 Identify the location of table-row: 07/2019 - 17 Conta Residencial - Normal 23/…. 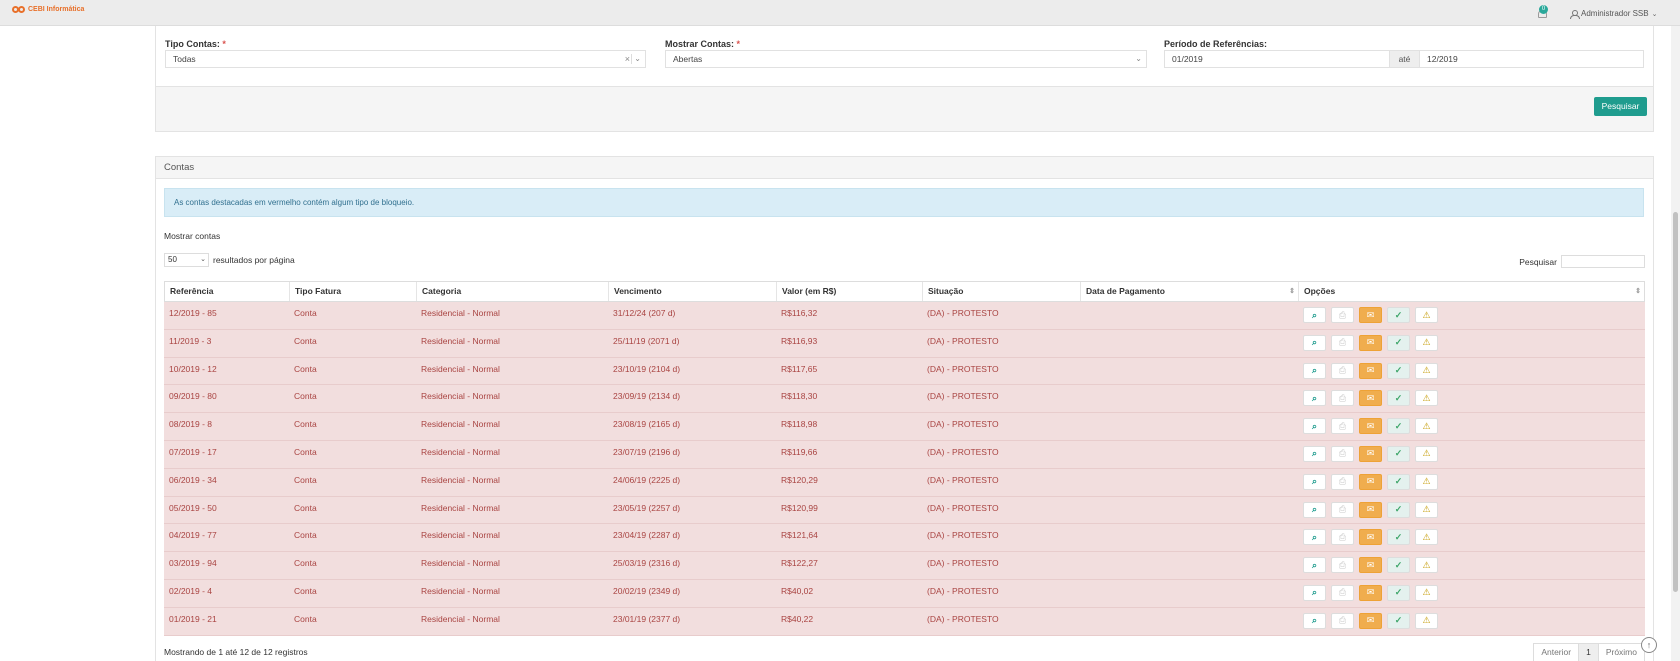
(904, 454).